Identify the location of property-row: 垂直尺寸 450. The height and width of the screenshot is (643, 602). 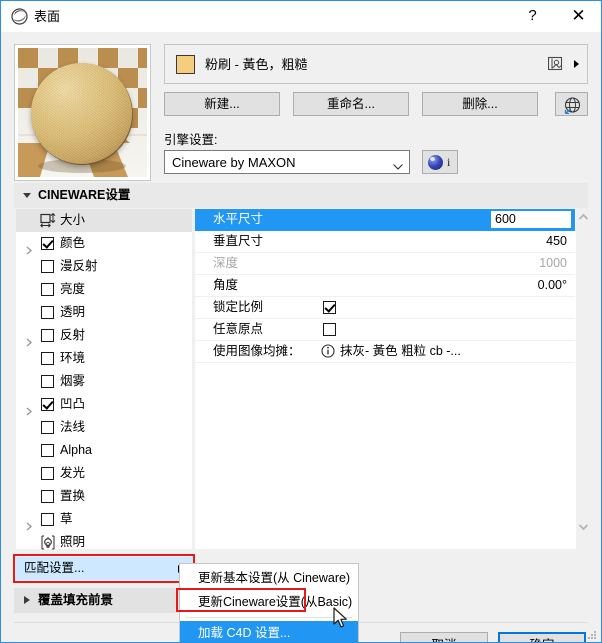
(385, 242).